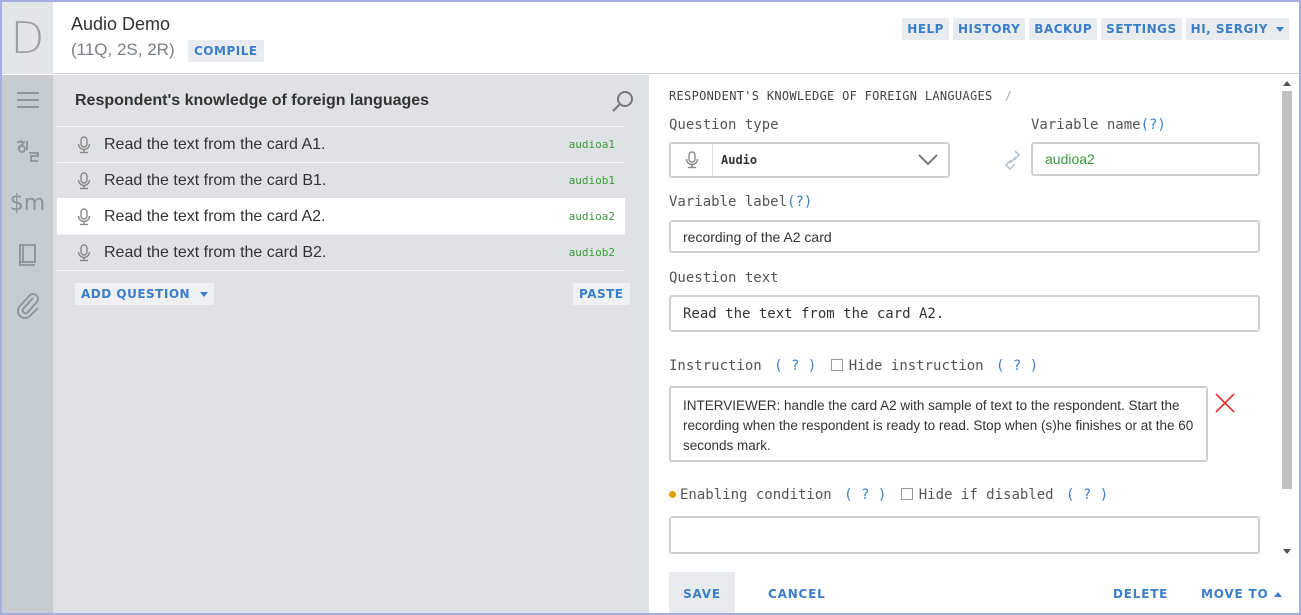 Image resolution: width=1301 pixels, height=615 pixels. I want to click on question-text-input: Read the text from the card A2., so click(964, 313).